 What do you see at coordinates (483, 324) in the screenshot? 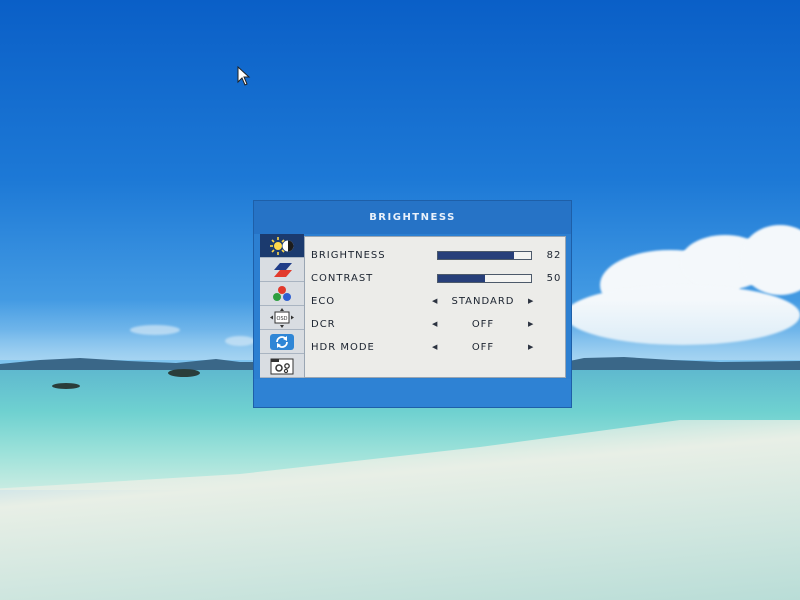
I see `dcr-value: OFF` at bounding box center [483, 324].